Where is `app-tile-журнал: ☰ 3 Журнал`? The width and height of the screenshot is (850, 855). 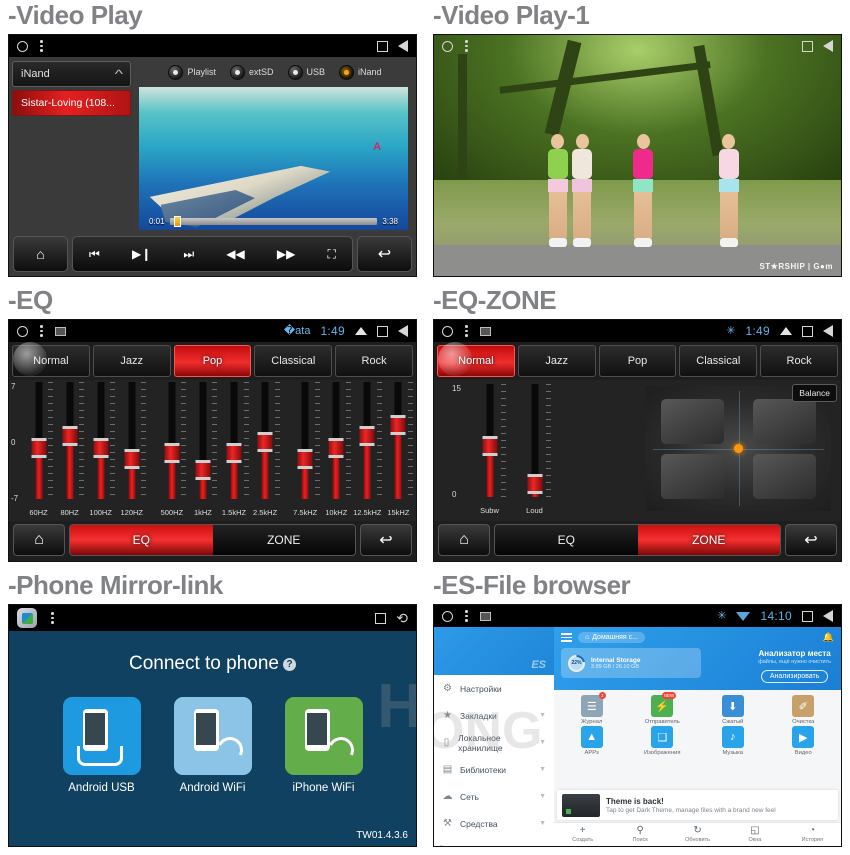 app-tile-журнал: ☰ 3 Журнал is located at coordinates (592, 708).